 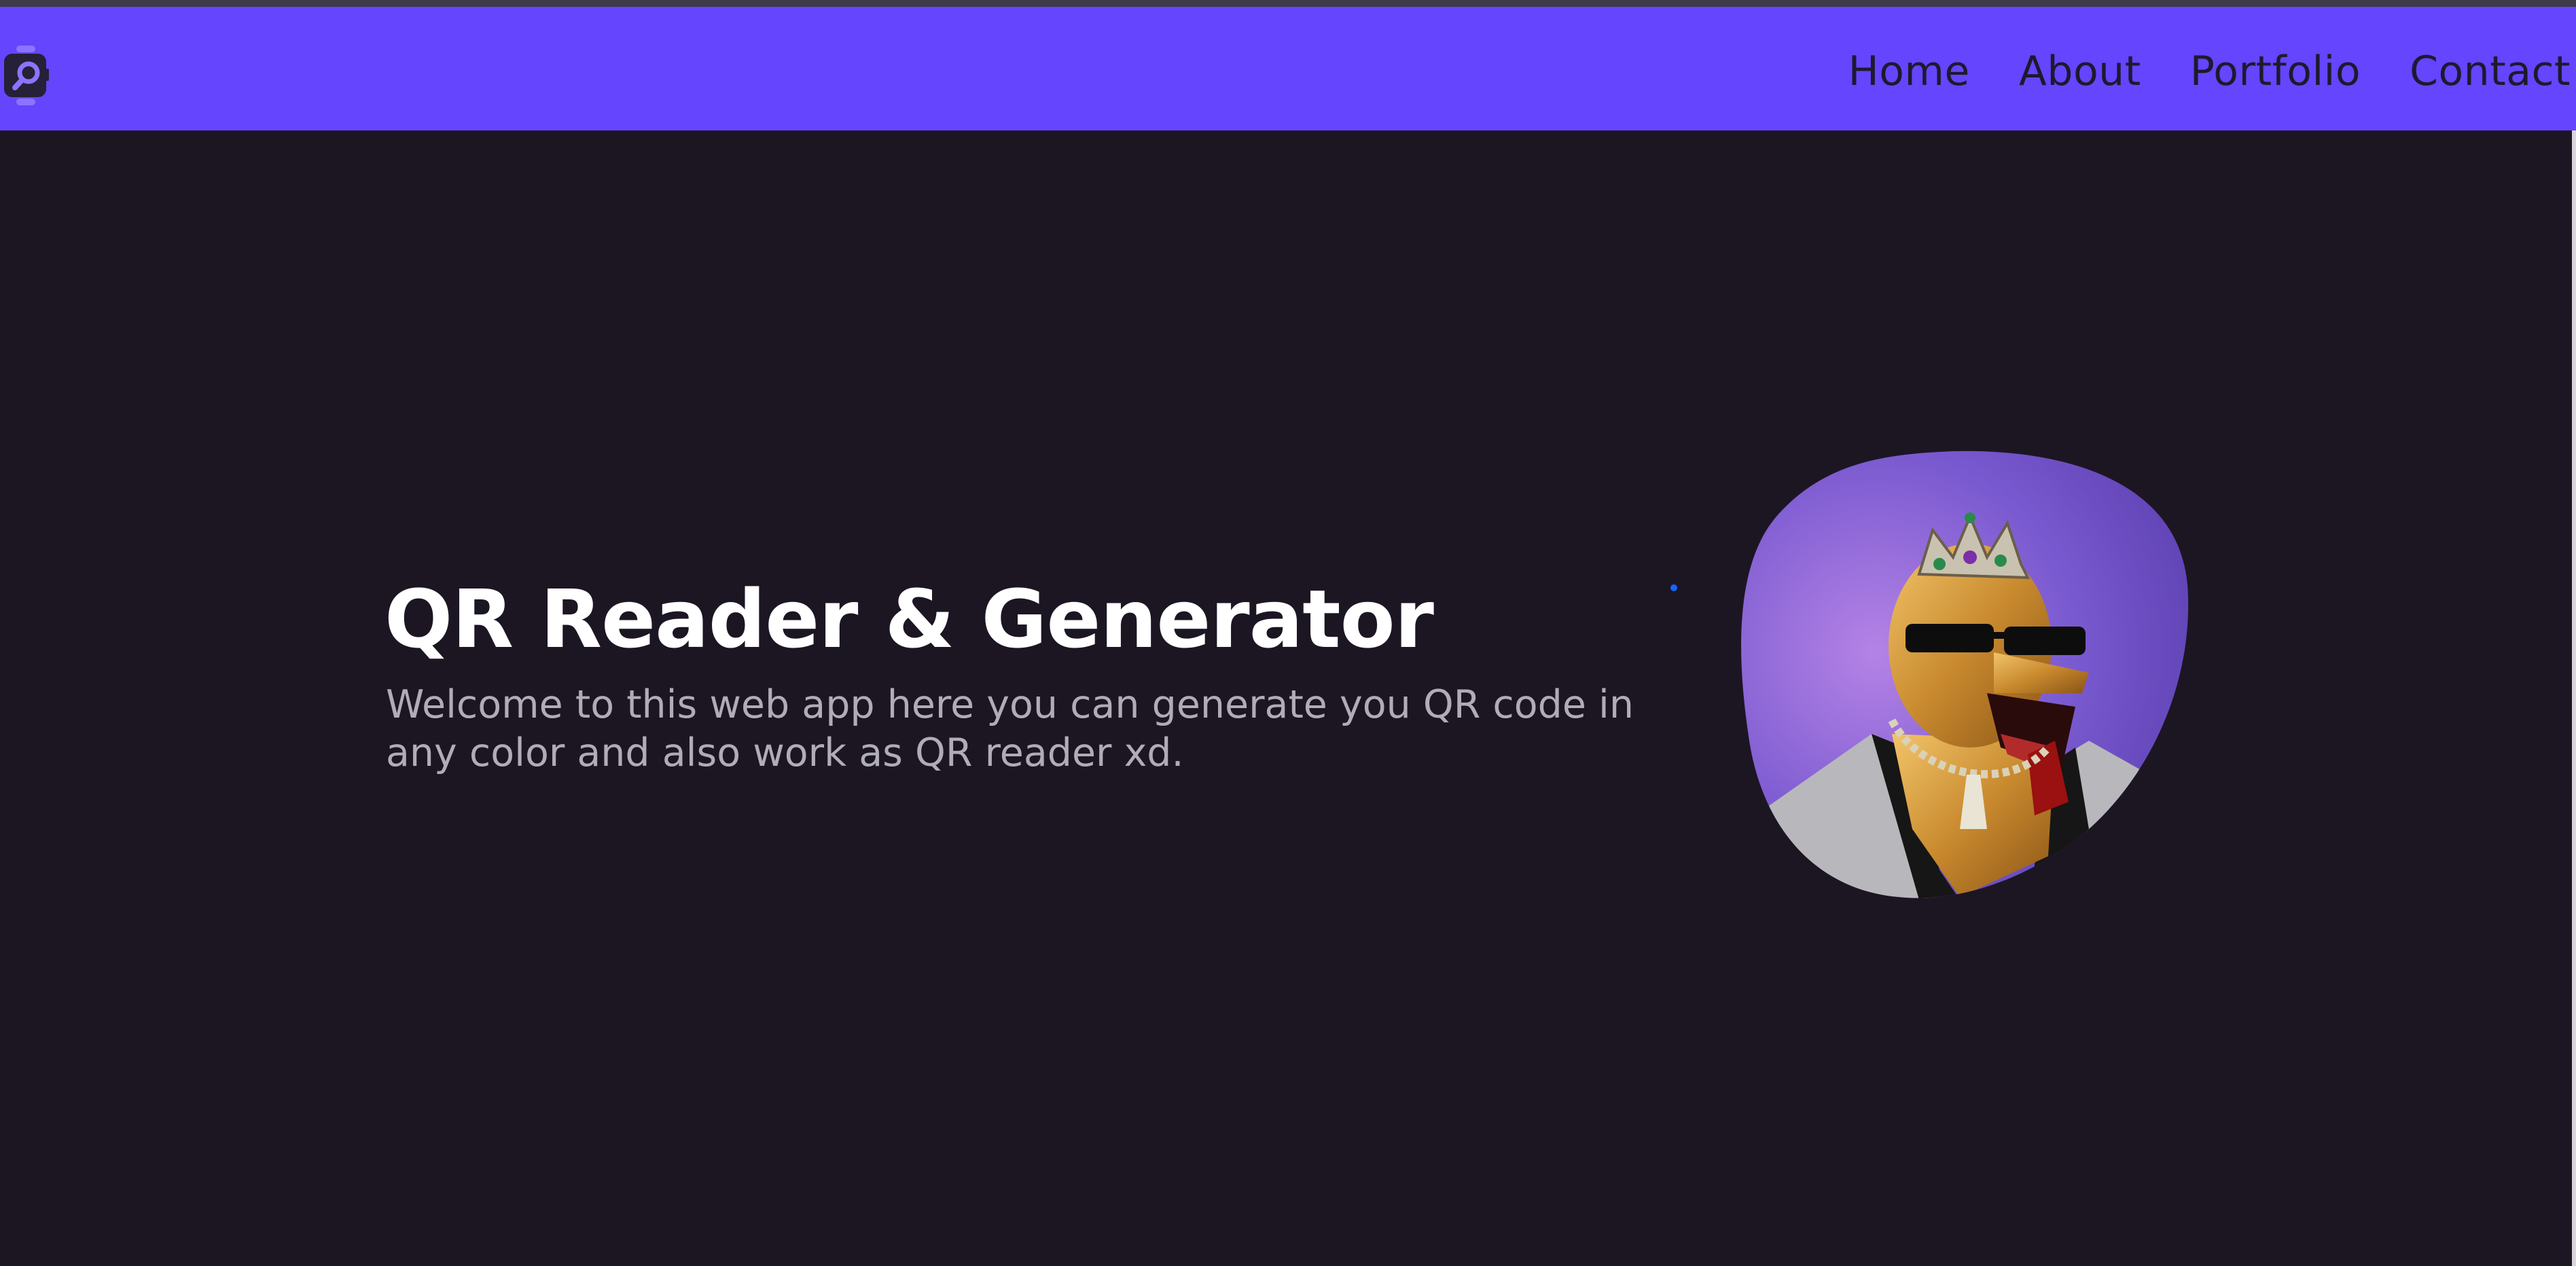 I want to click on navbar: Home About Portfolio Contact, so click(x=1288, y=68).